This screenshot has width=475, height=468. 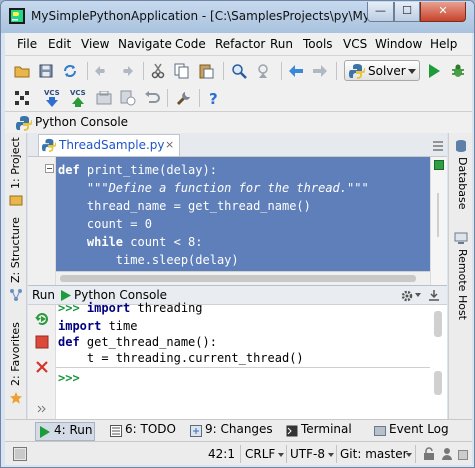 I want to click on vcs-commit-icon: VCS, so click(x=78, y=98).